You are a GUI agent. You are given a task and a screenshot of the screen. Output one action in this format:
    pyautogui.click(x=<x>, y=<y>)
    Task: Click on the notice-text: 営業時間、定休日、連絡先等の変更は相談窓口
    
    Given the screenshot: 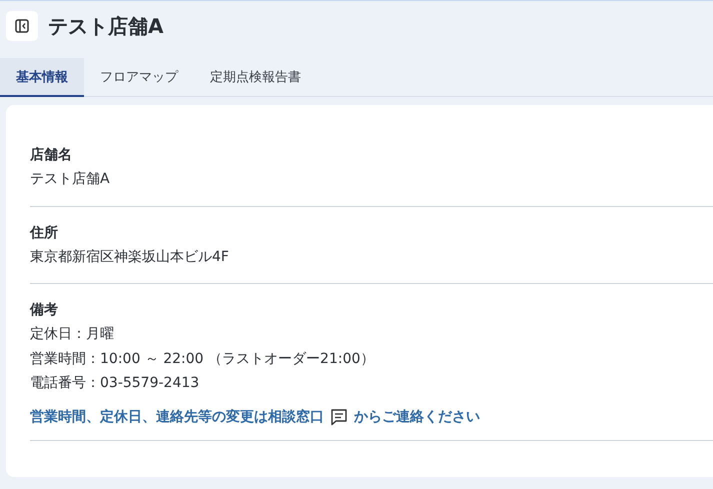 What is the action you would take?
    pyautogui.click(x=177, y=417)
    